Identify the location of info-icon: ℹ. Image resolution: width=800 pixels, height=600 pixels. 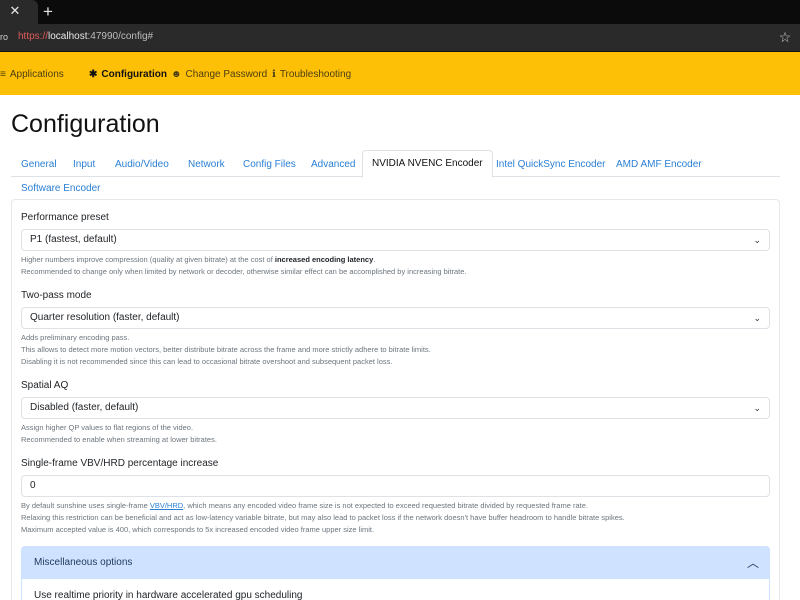
(274, 74).